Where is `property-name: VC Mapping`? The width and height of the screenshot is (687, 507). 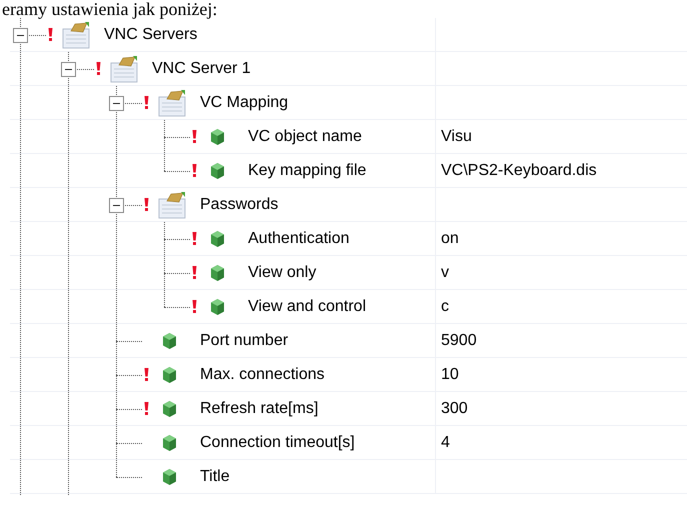 property-name: VC Mapping is located at coordinates (244, 102).